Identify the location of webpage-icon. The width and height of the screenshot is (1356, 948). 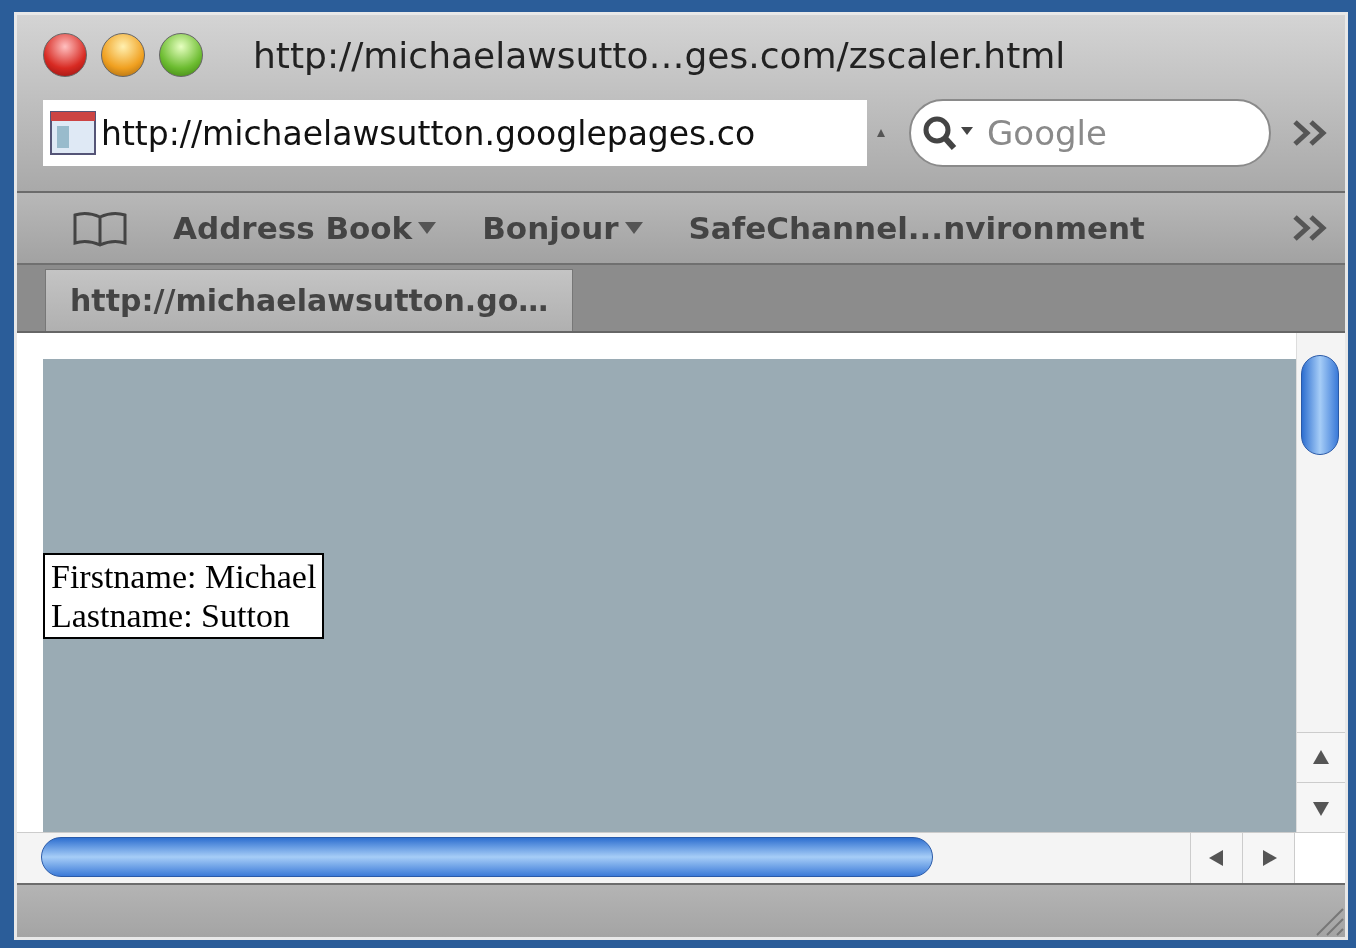
(73, 133).